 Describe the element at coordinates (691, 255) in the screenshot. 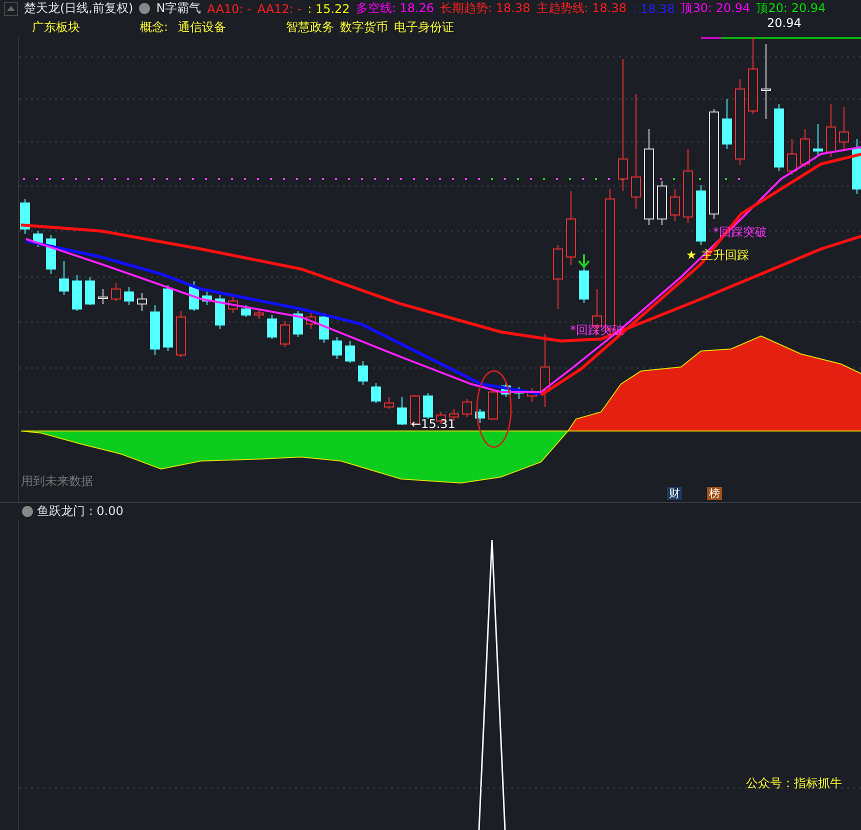

I see `star-icon: ★` at that location.